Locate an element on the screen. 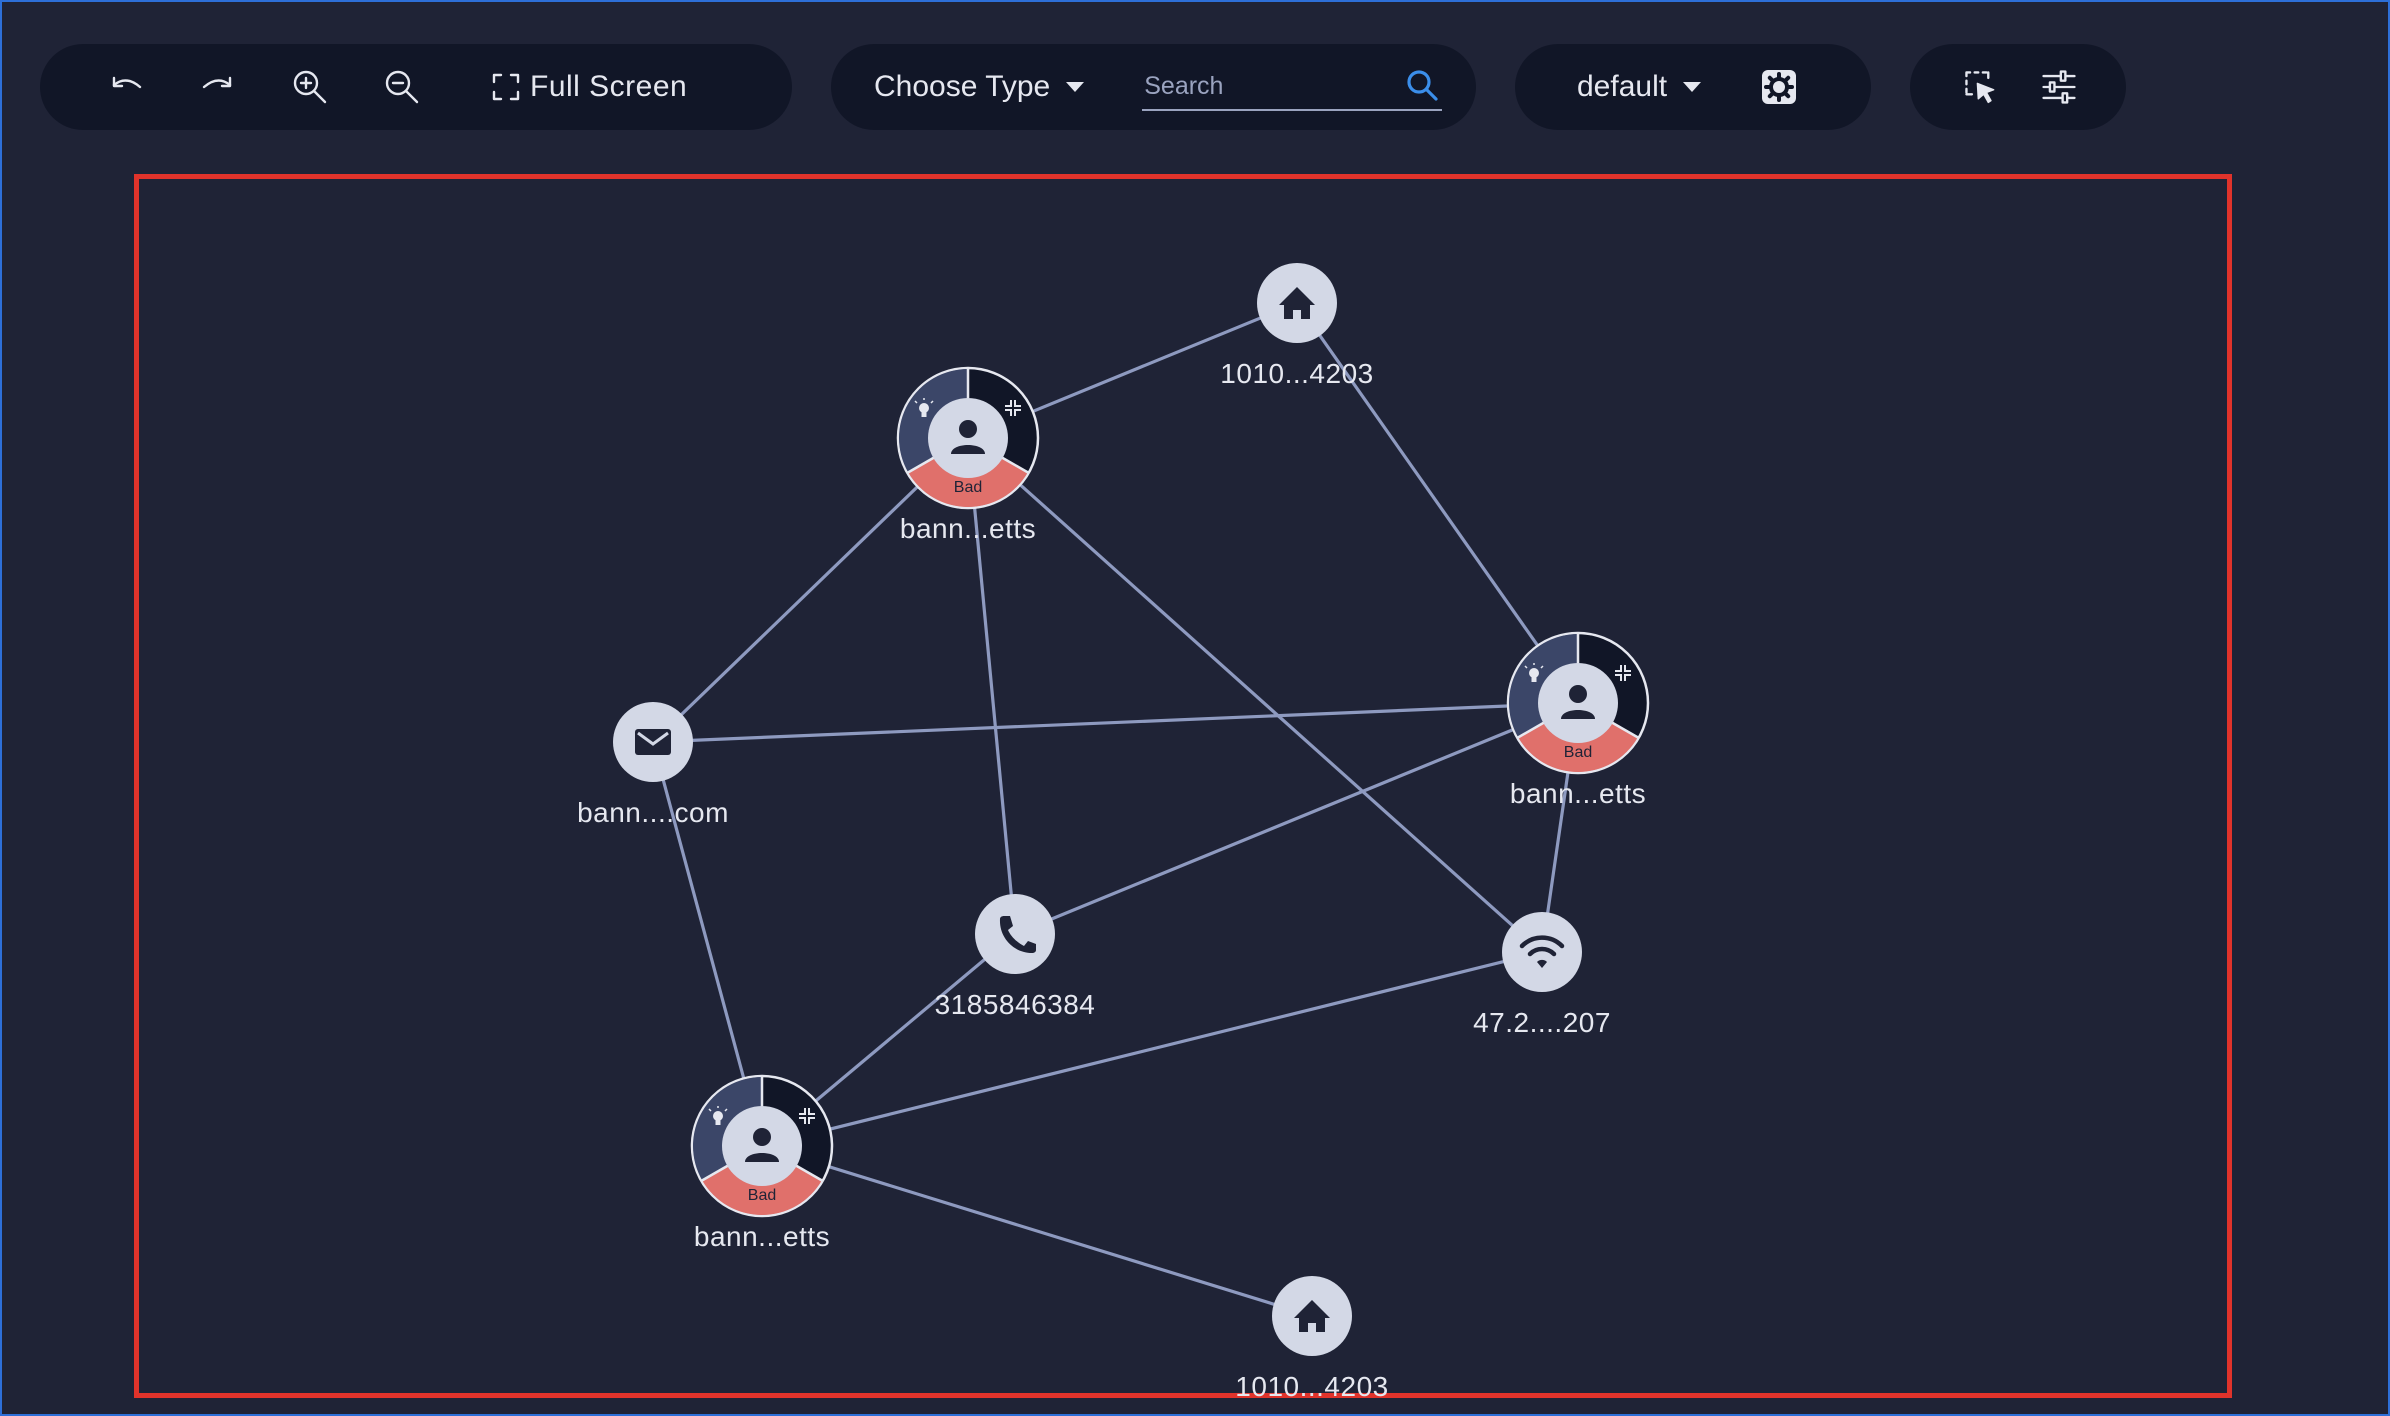 The image size is (2390, 1416). node-label: 3185846384 is located at coordinates (1015, 1004).